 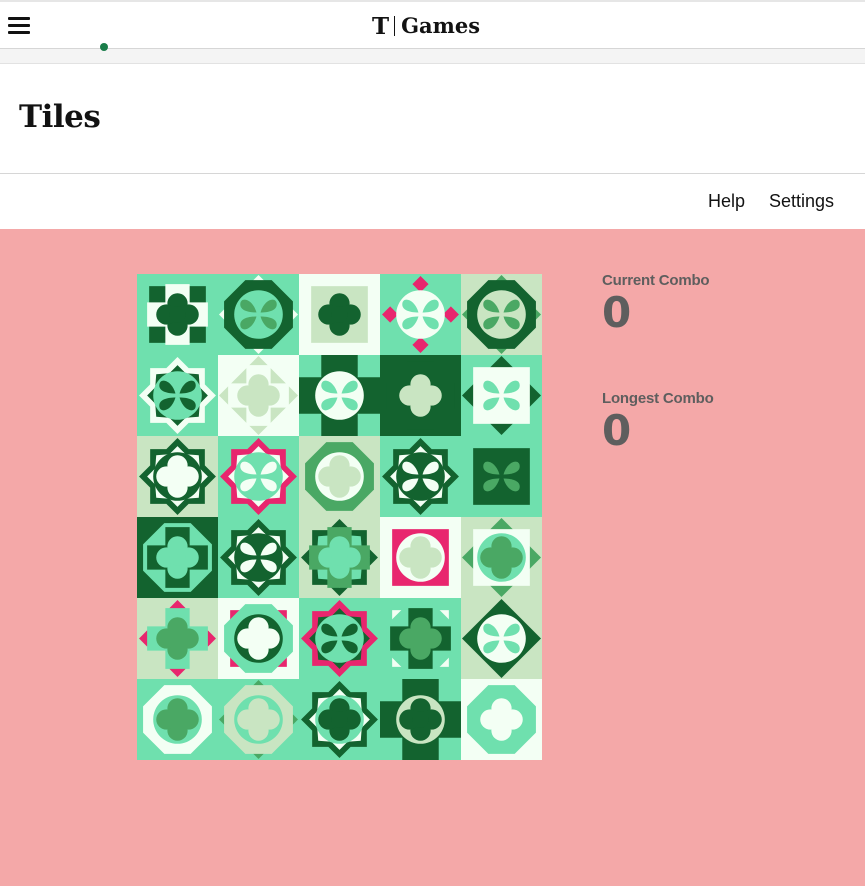 What do you see at coordinates (658, 398) in the screenshot?
I see `longest-combo-label: Longest Combo` at bounding box center [658, 398].